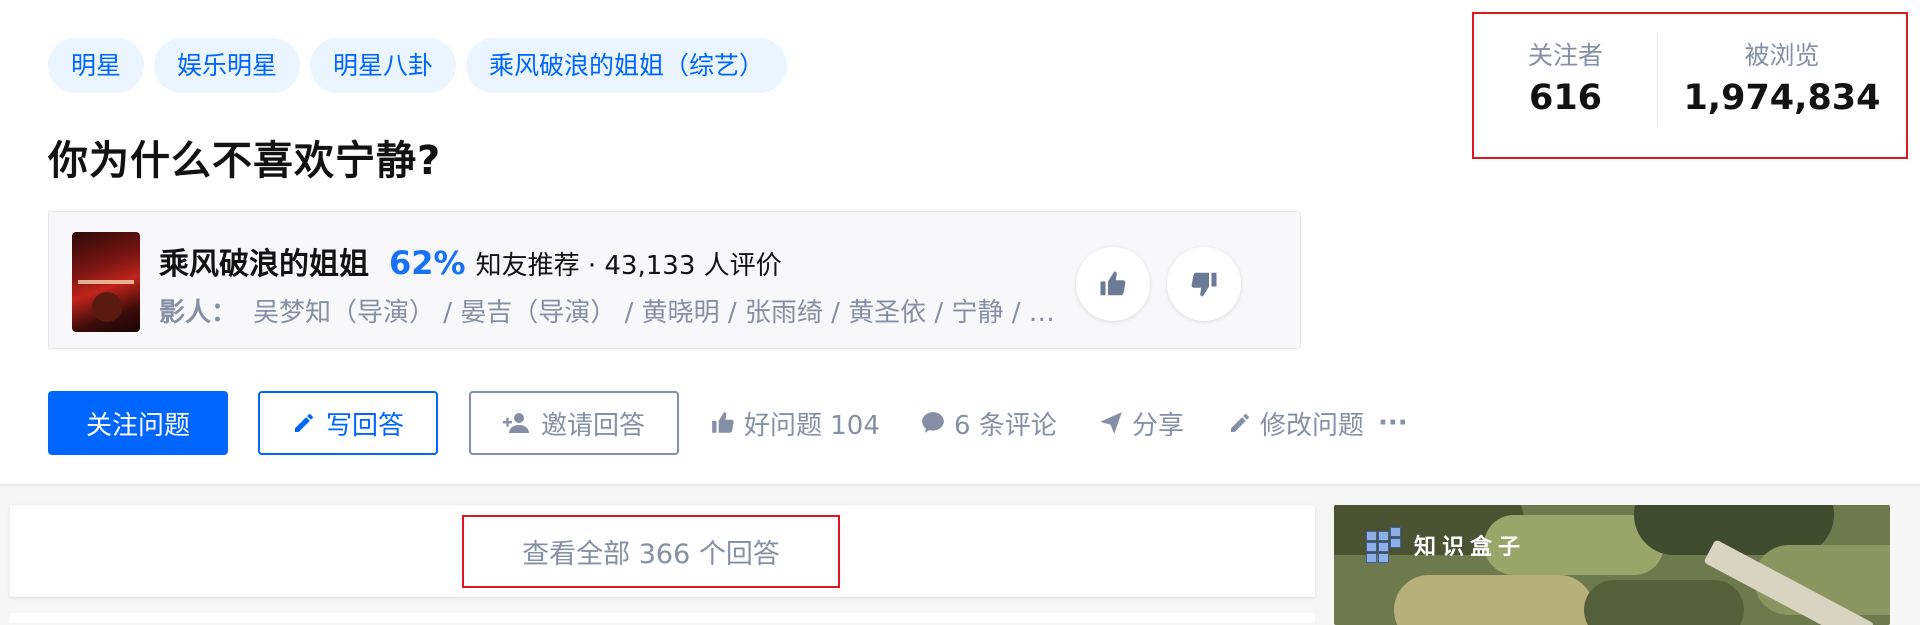 The height and width of the screenshot is (625, 1920). What do you see at coordinates (515, 423) in the screenshot?
I see `add-user-icon` at bounding box center [515, 423].